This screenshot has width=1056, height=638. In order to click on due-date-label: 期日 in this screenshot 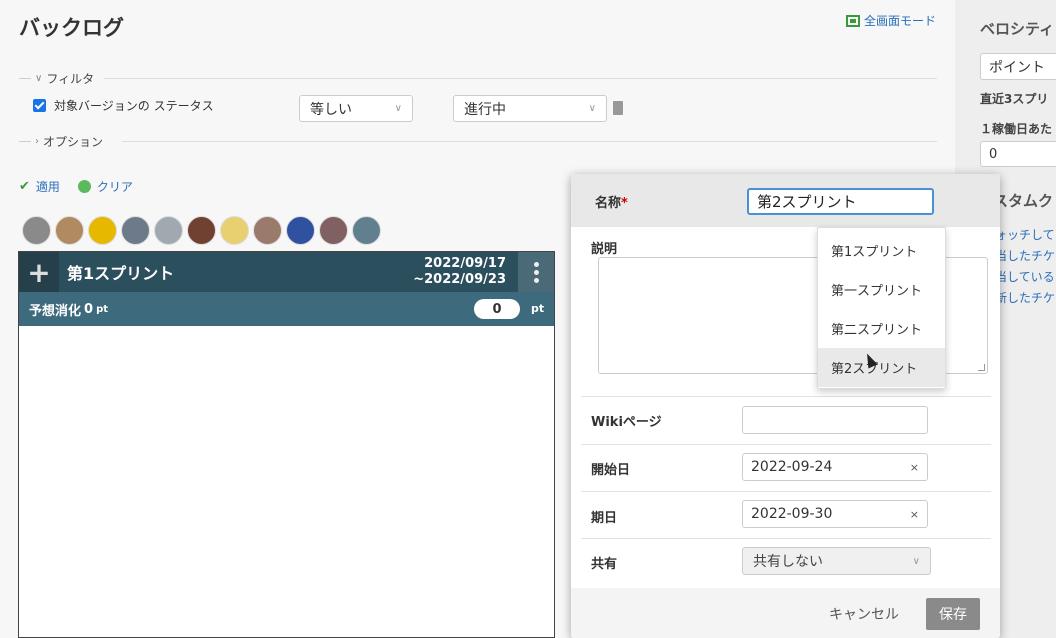, I will do `click(604, 518)`.